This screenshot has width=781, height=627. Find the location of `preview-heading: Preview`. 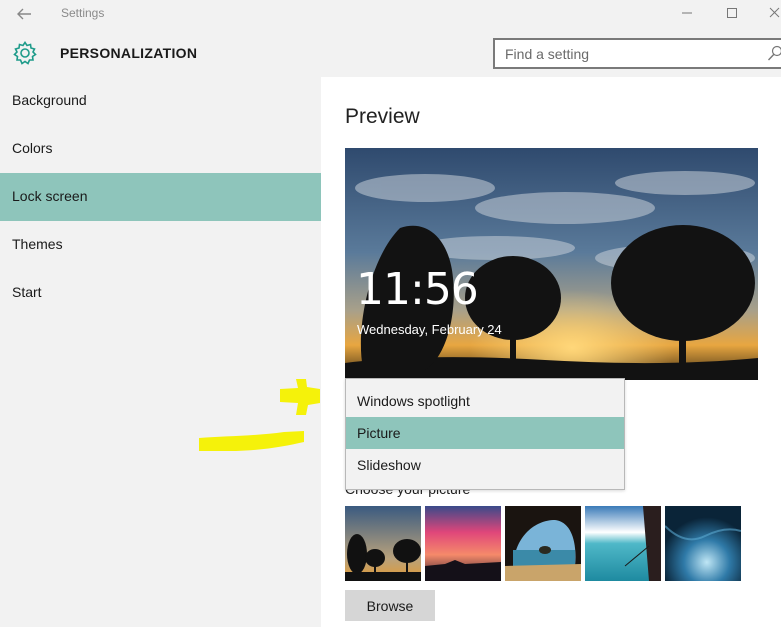

preview-heading: Preview is located at coordinates (382, 116).